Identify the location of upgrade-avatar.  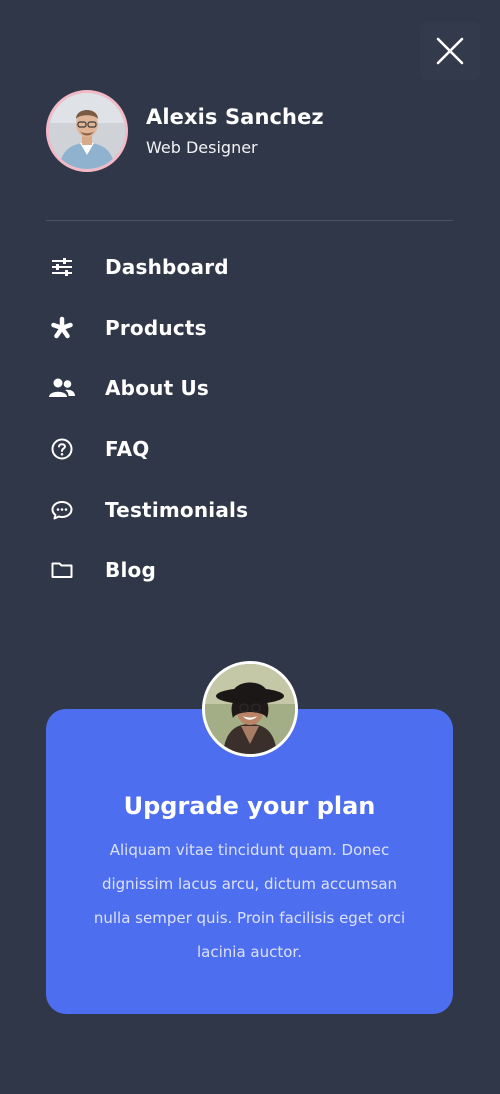
(250, 709).